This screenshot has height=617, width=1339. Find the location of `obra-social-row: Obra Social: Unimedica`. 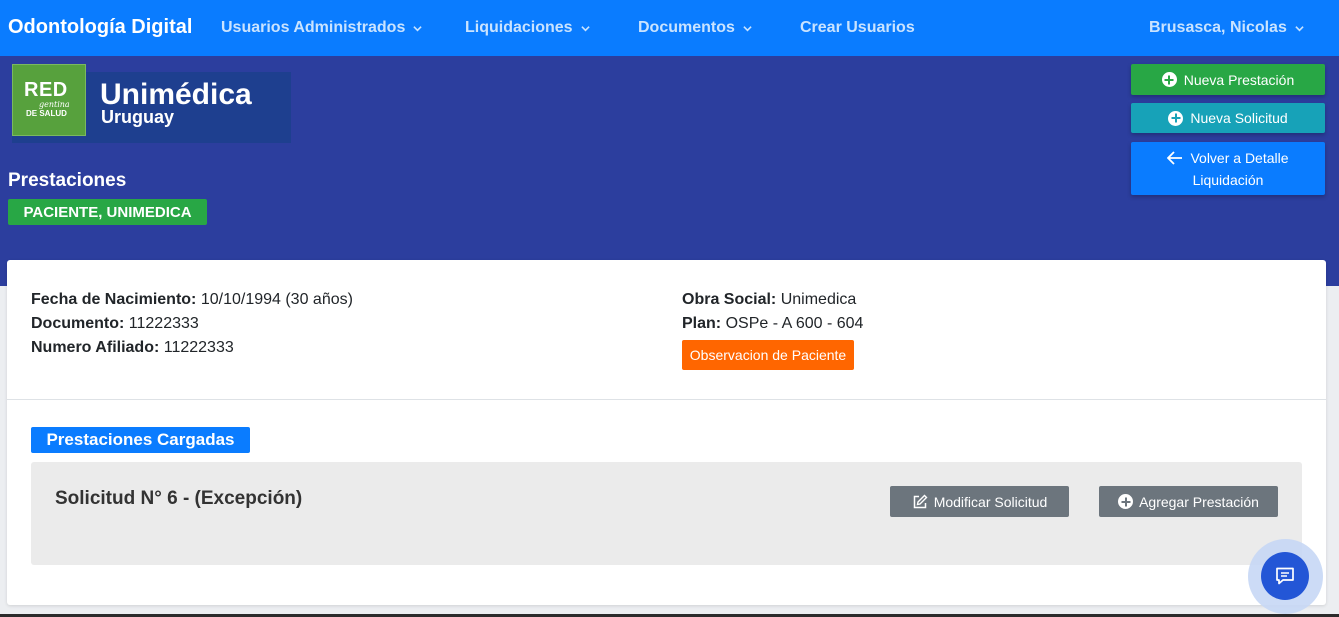

obra-social-row: Obra Social: Unimedica is located at coordinates (769, 300).